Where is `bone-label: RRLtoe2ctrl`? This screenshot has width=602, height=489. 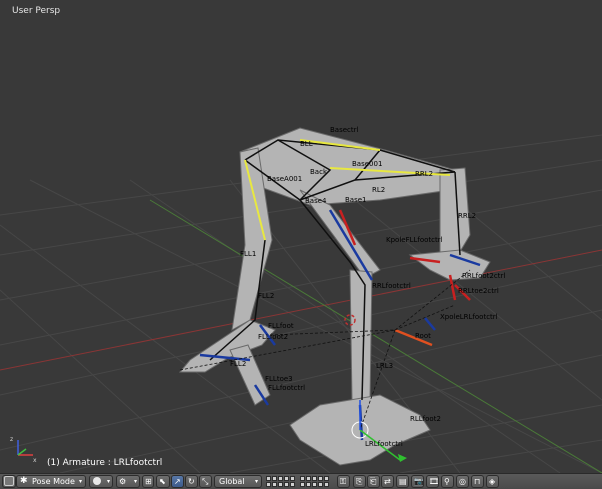 bone-label: RRLtoe2ctrl is located at coordinates (478, 291).